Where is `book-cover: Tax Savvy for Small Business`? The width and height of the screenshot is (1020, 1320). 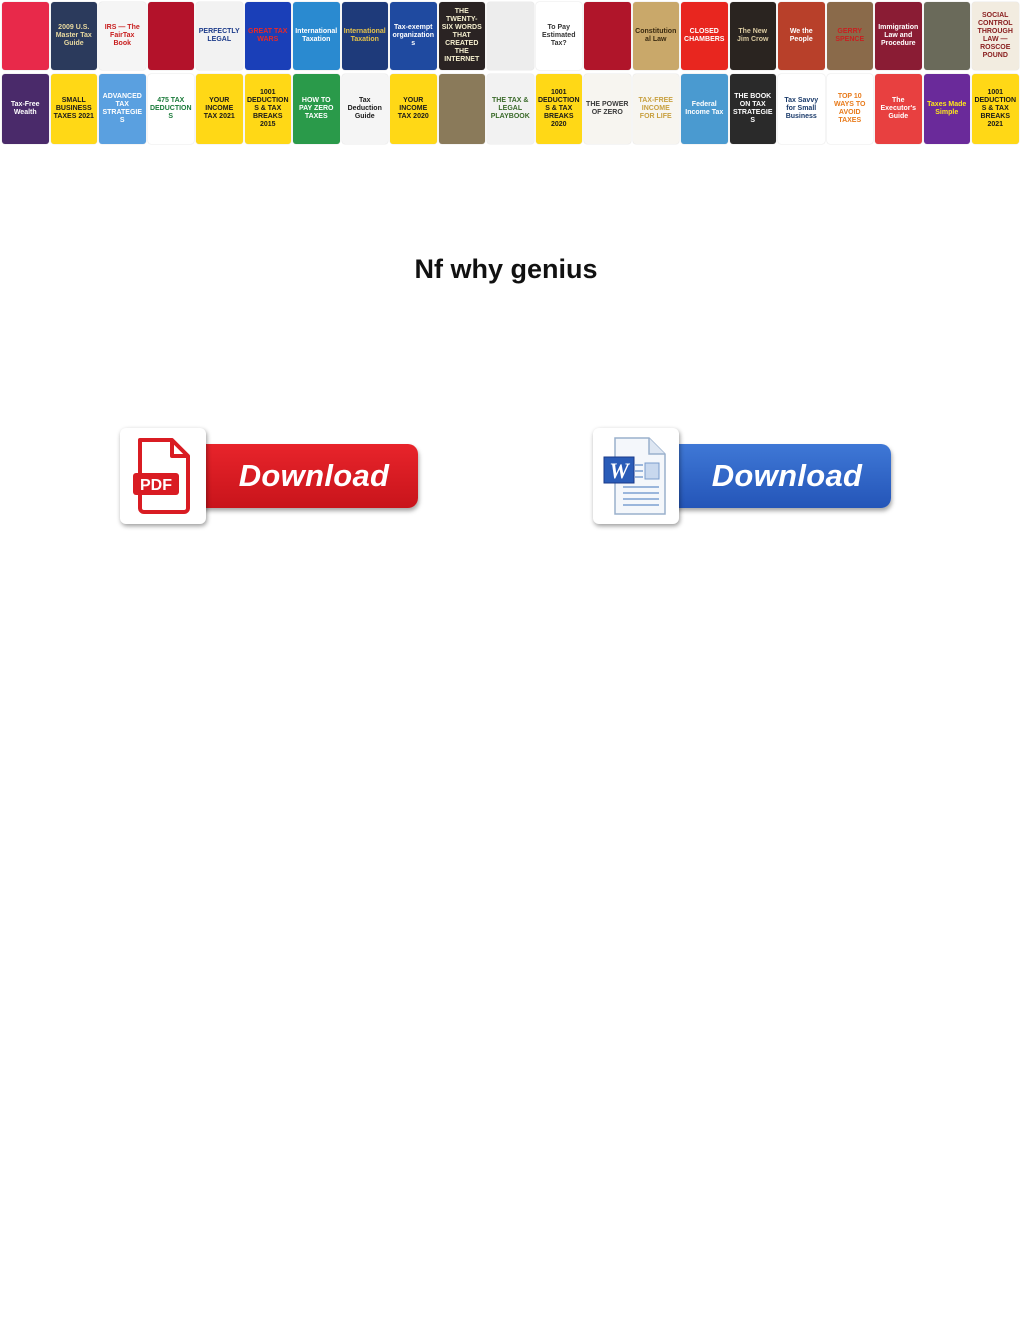 book-cover: Tax Savvy for Small Business is located at coordinates (801, 109).